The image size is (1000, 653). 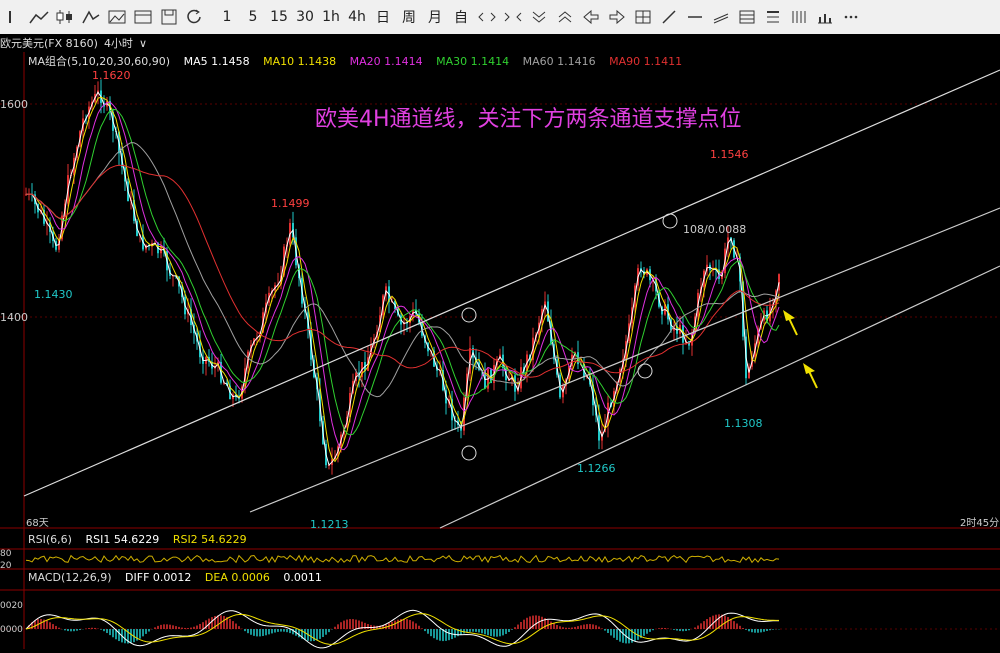 What do you see at coordinates (435, 17) in the screenshot?
I see `period-month-button: 月` at bounding box center [435, 17].